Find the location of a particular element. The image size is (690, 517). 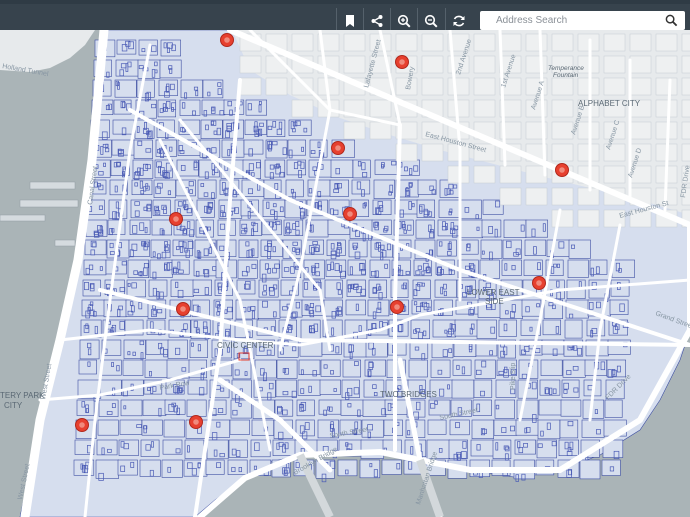

refresh-icon is located at coordinates (459, 21).